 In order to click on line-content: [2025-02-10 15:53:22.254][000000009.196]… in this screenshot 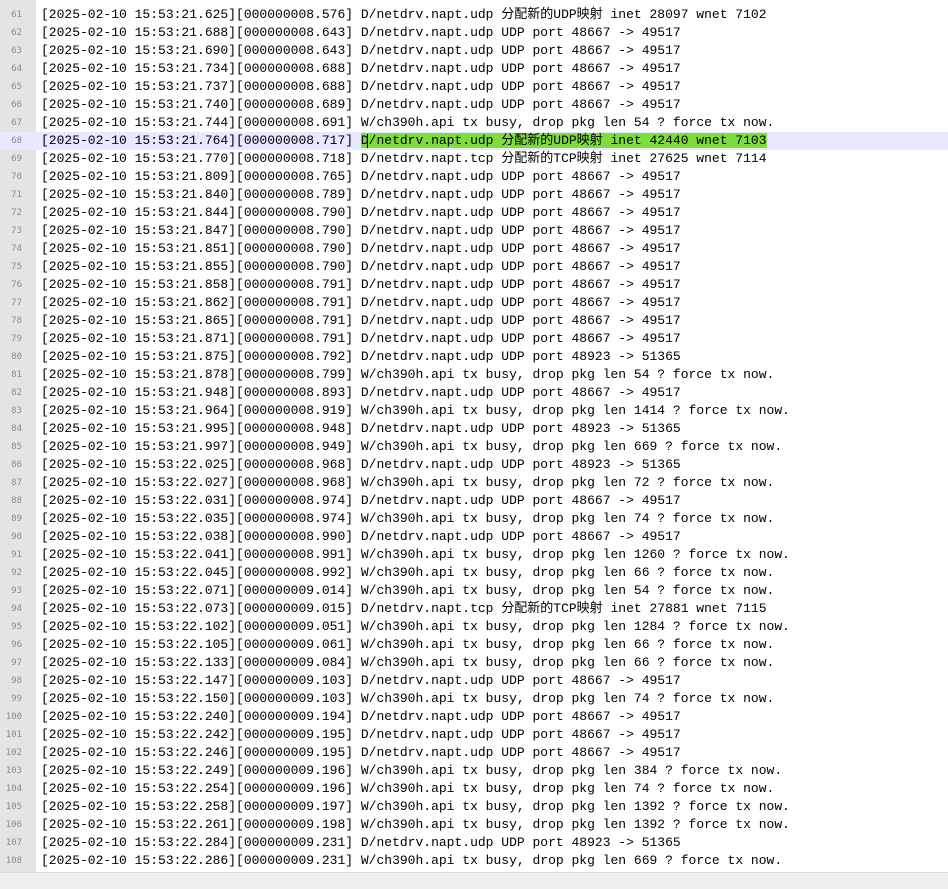, I will do `click(407, 789)`.